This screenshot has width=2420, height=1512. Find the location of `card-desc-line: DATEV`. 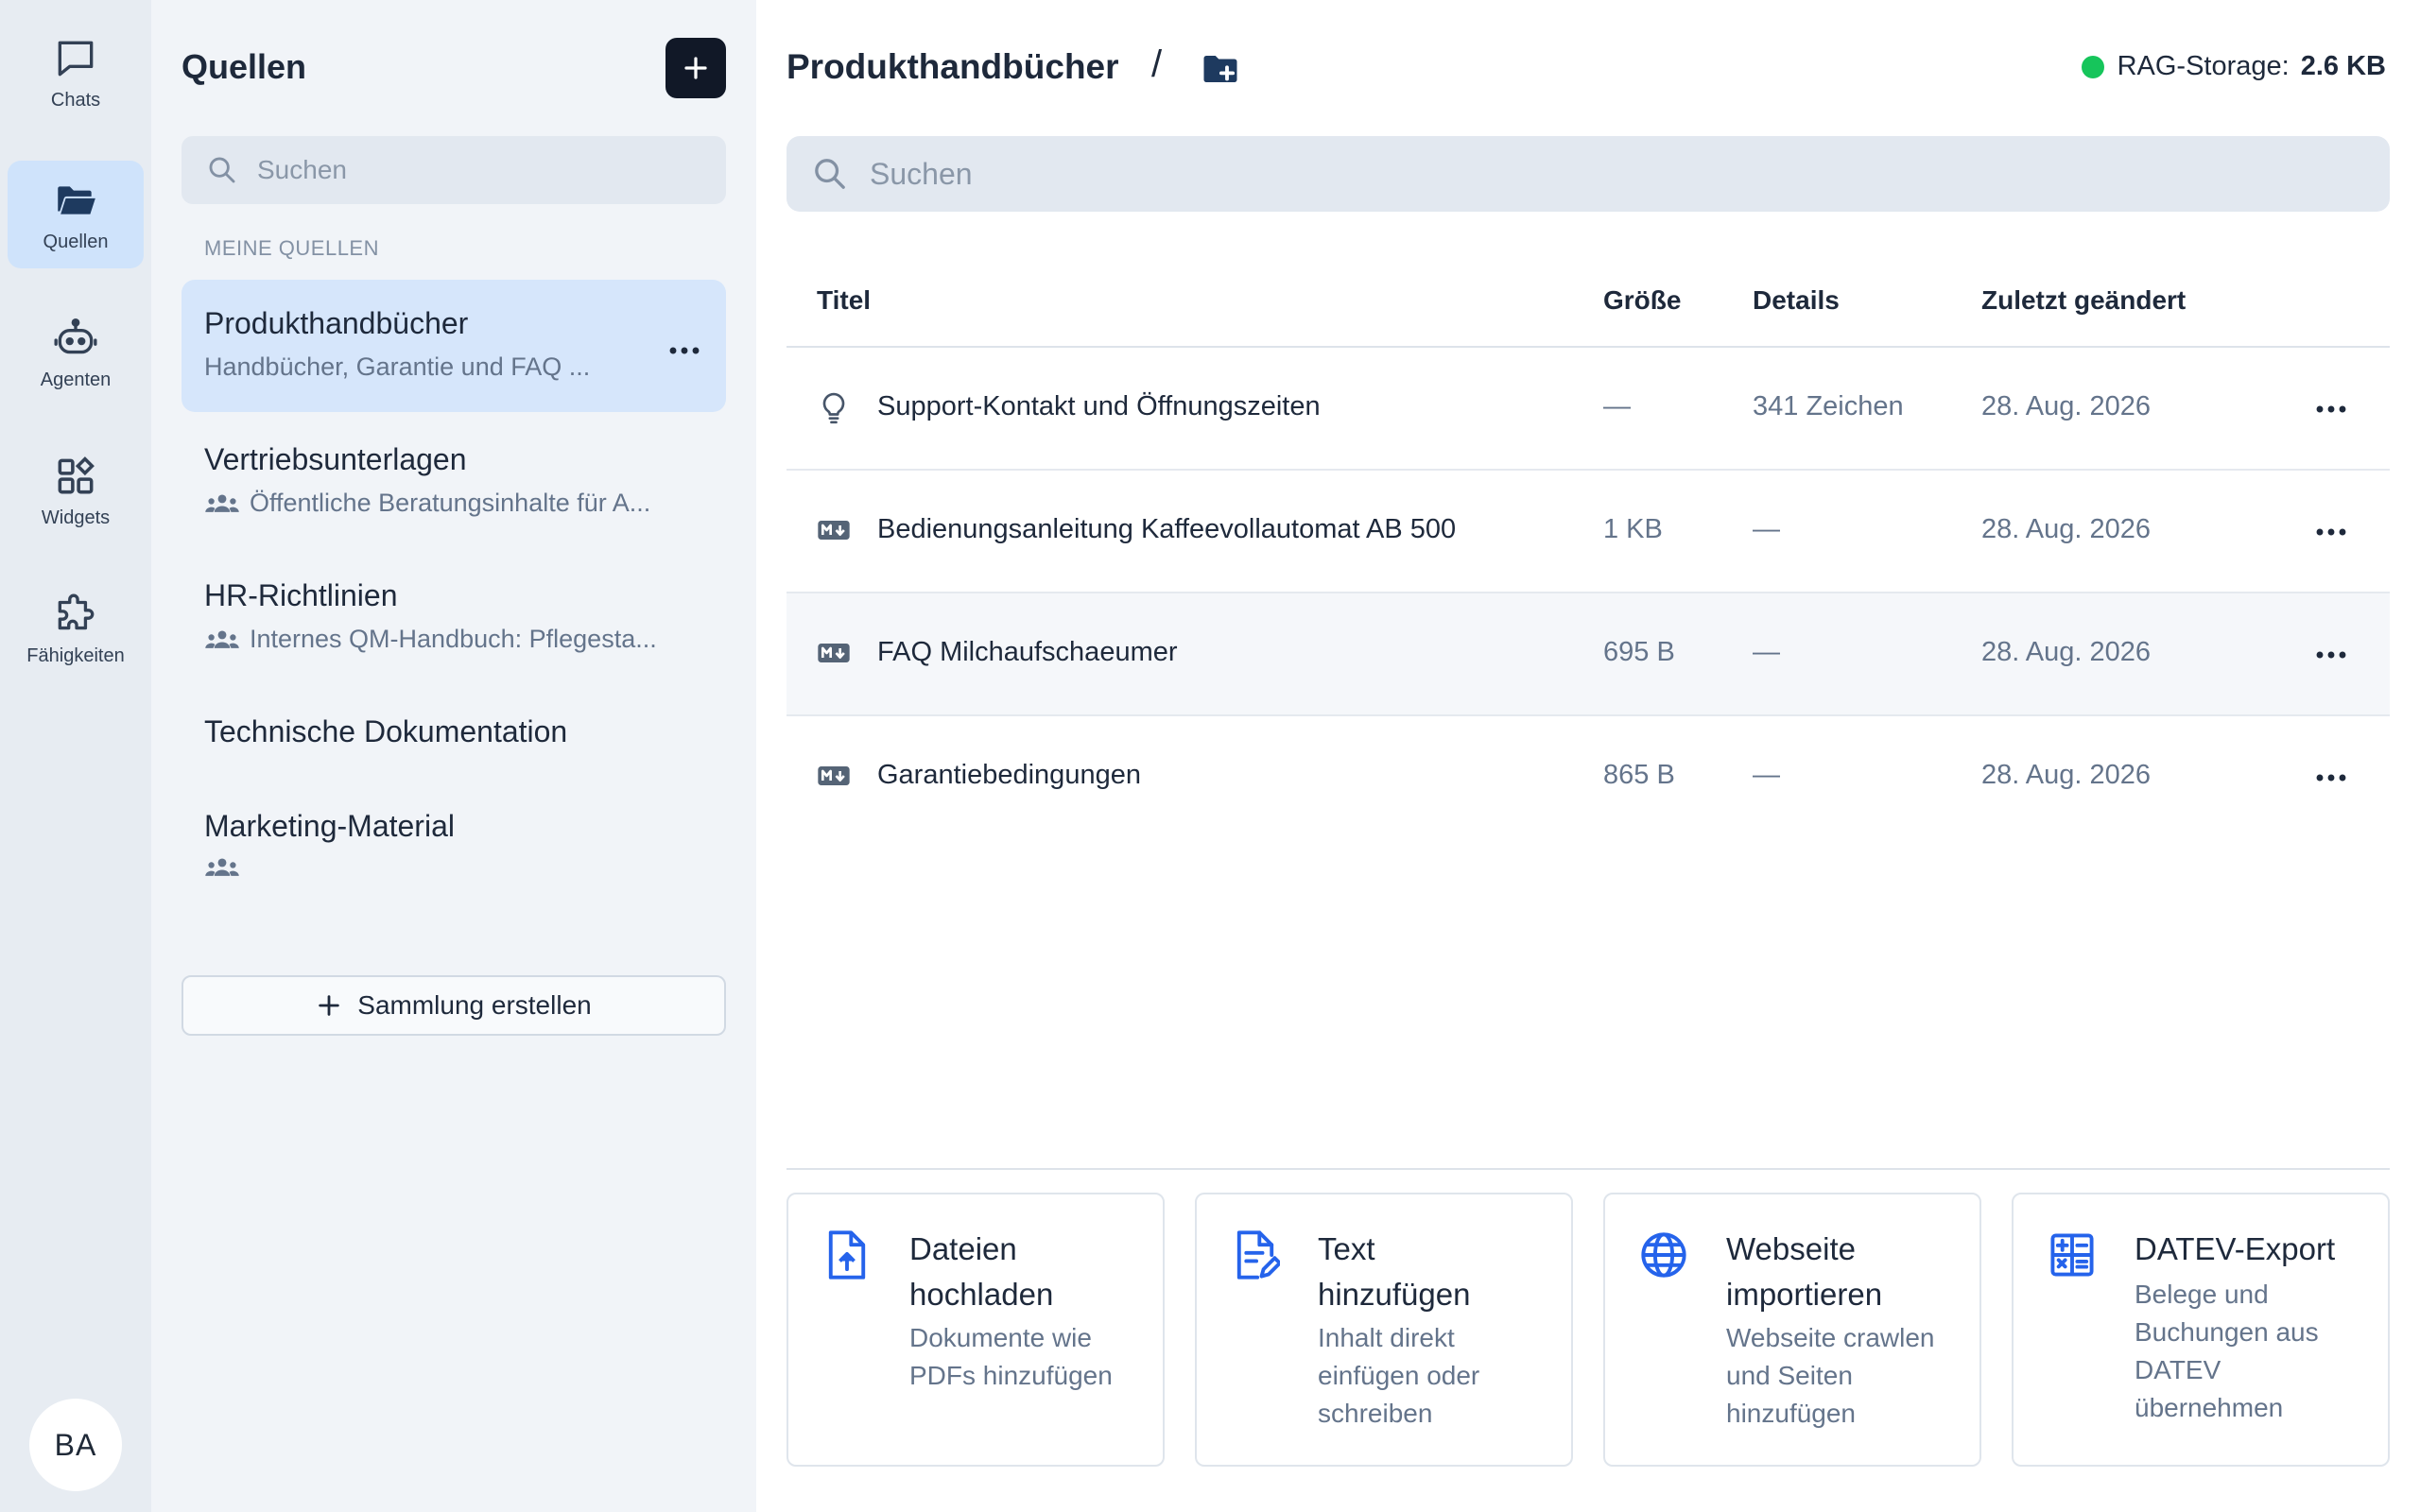

card-desc-line: DATEV is located at coordinates (2178, 1369).